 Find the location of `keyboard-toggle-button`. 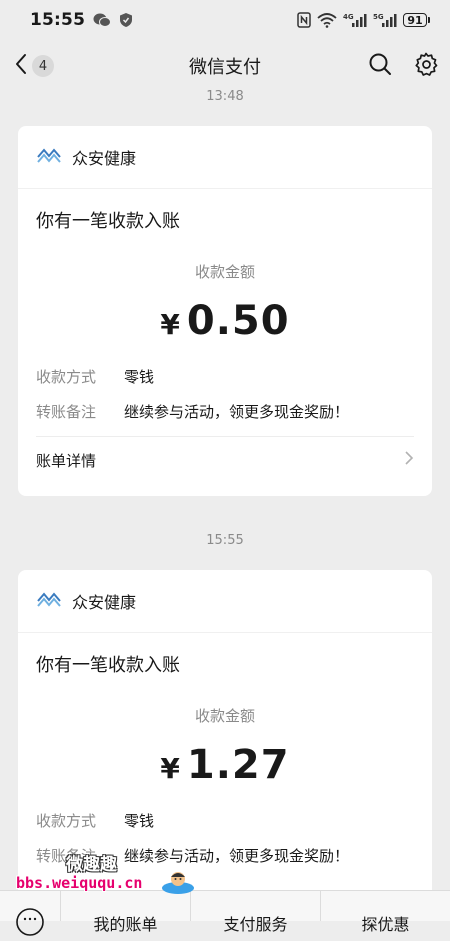

keyboard-toggle-button is located at coordinates (30, 916).